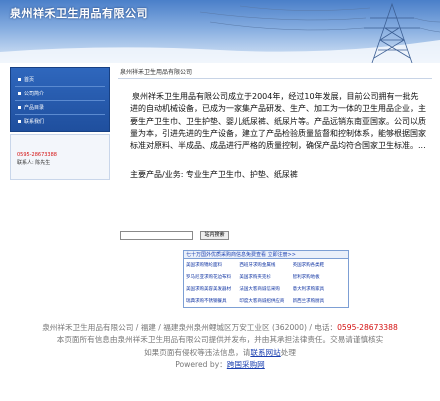 The width and height of the screenshot is (440, 401). Describe the element at coordinates (60, 80) in the screenshot. I see `nav-item-home: 首页` at that location.